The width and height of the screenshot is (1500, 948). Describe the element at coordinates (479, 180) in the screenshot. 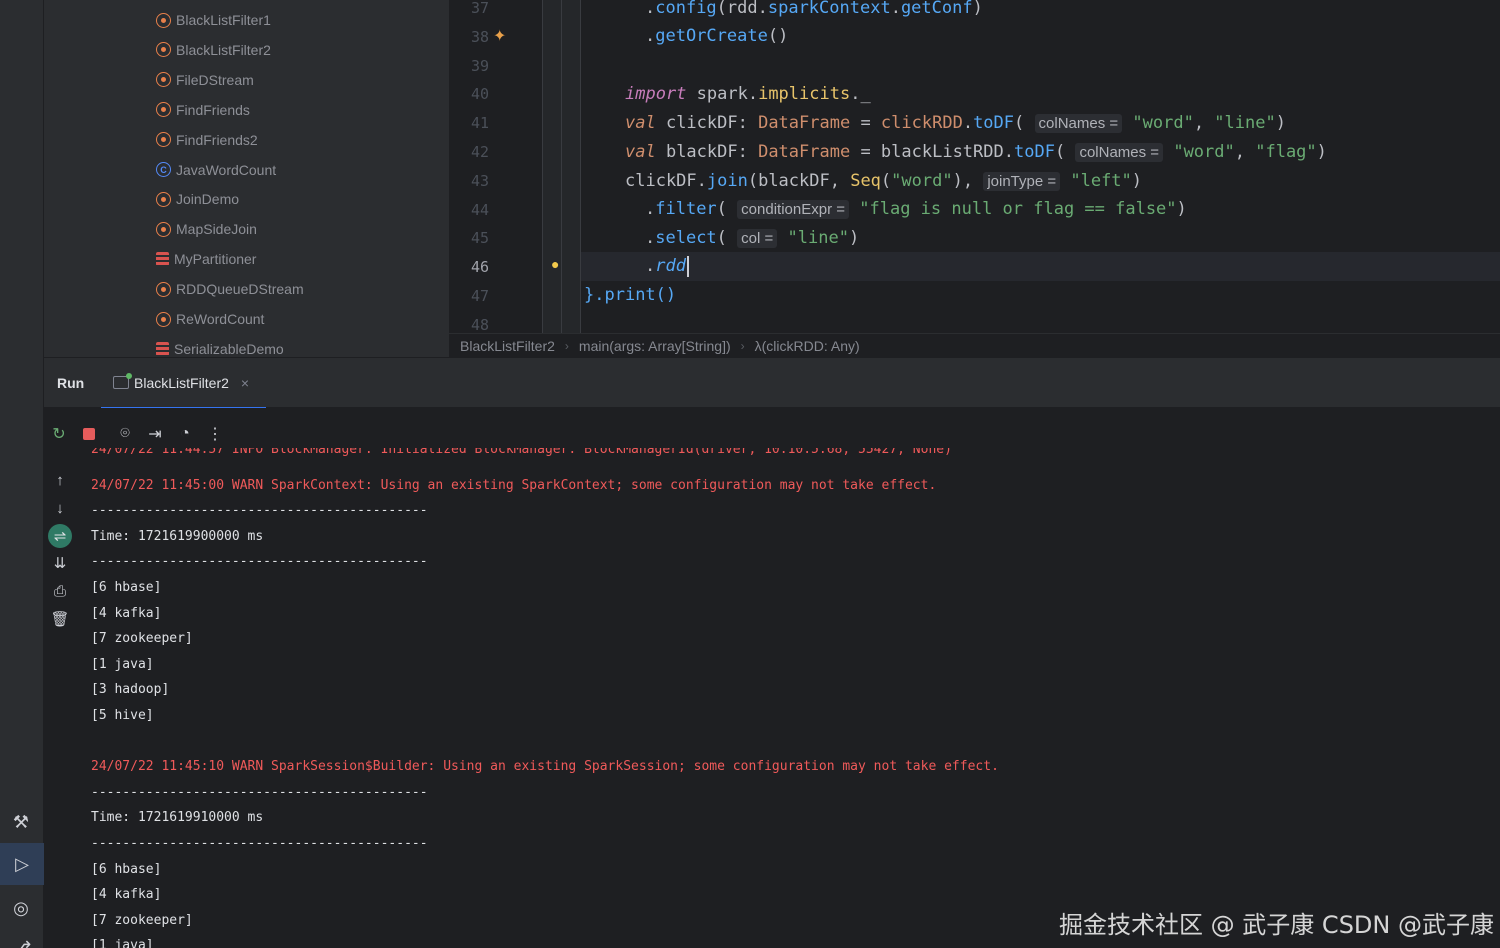

I see `line-number: 43` at that location.